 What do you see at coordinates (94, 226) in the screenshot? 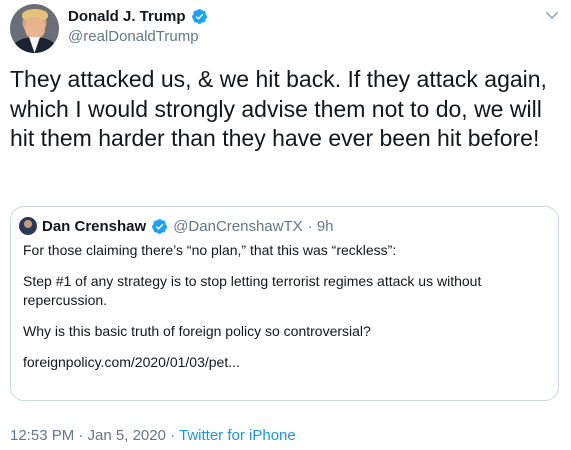
I see `quoted-author-name: Dan Crenshaw` at bounding box center [94, 226].